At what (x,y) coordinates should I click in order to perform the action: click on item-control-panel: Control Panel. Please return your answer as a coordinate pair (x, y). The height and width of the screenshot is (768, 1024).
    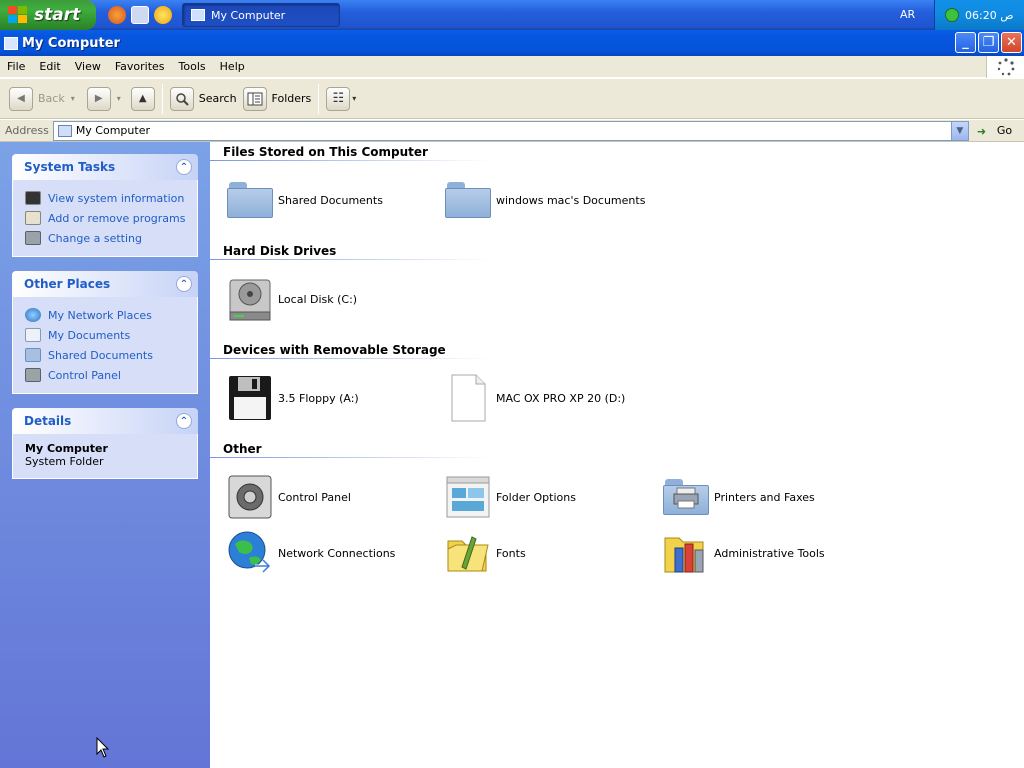
    Looking at the image, I should click on (288, 497).